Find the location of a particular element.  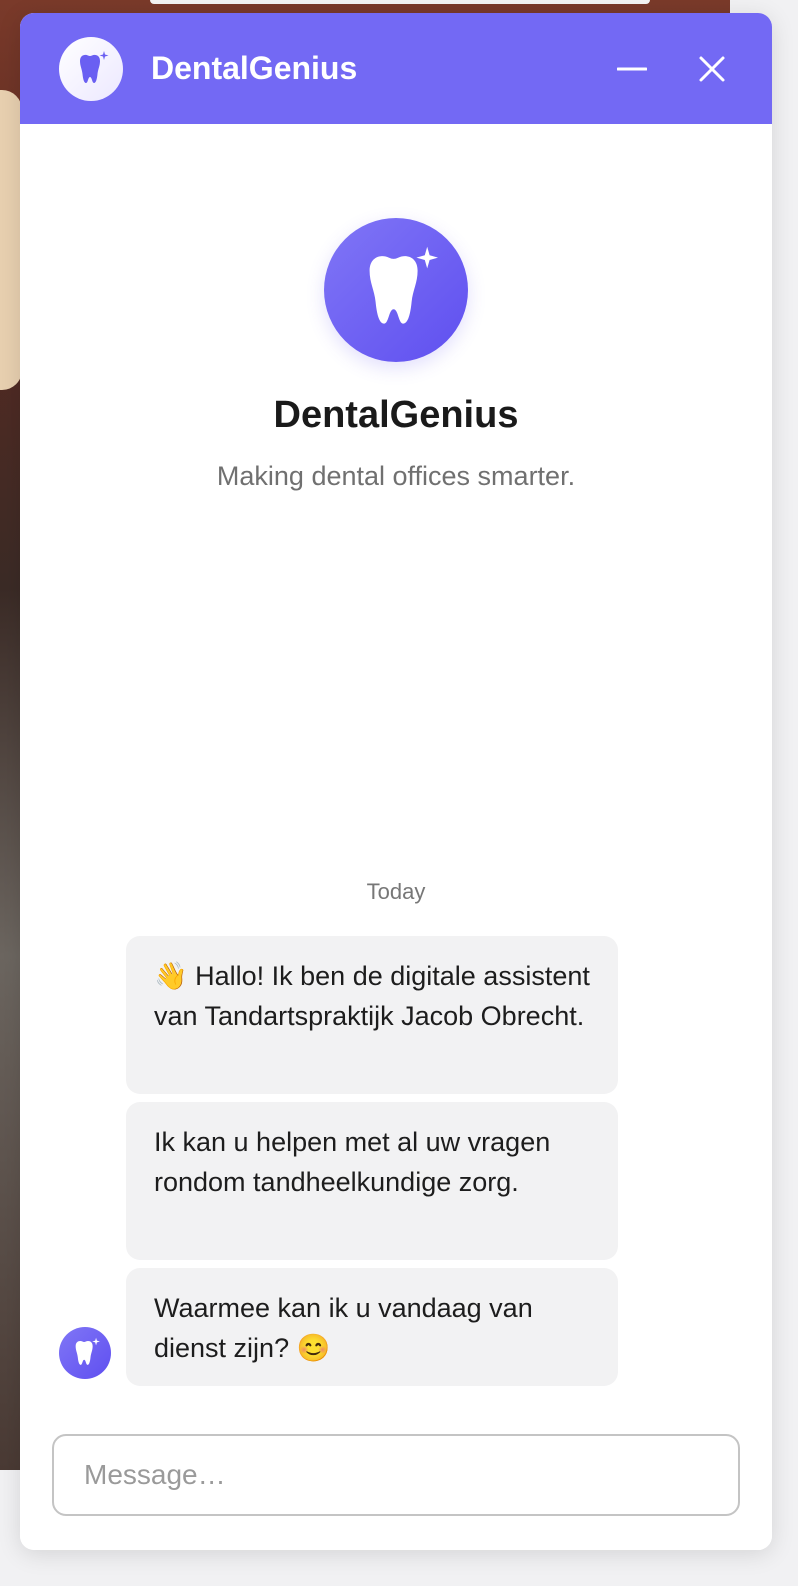

minimize-button is located at coordinates (632, 69).